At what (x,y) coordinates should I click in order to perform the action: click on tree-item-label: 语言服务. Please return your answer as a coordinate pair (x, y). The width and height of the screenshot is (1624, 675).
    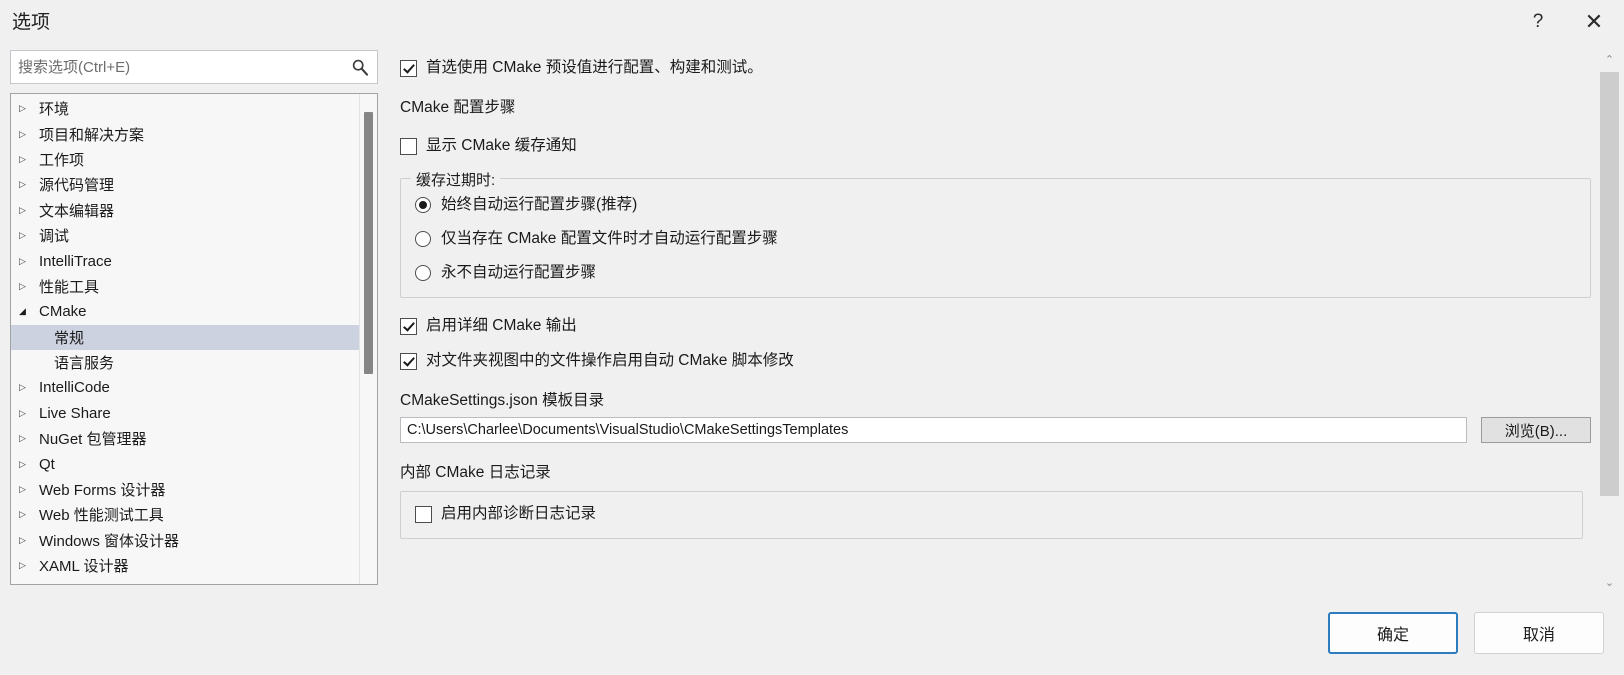
    Looking at the image, I should click on (84, 364).